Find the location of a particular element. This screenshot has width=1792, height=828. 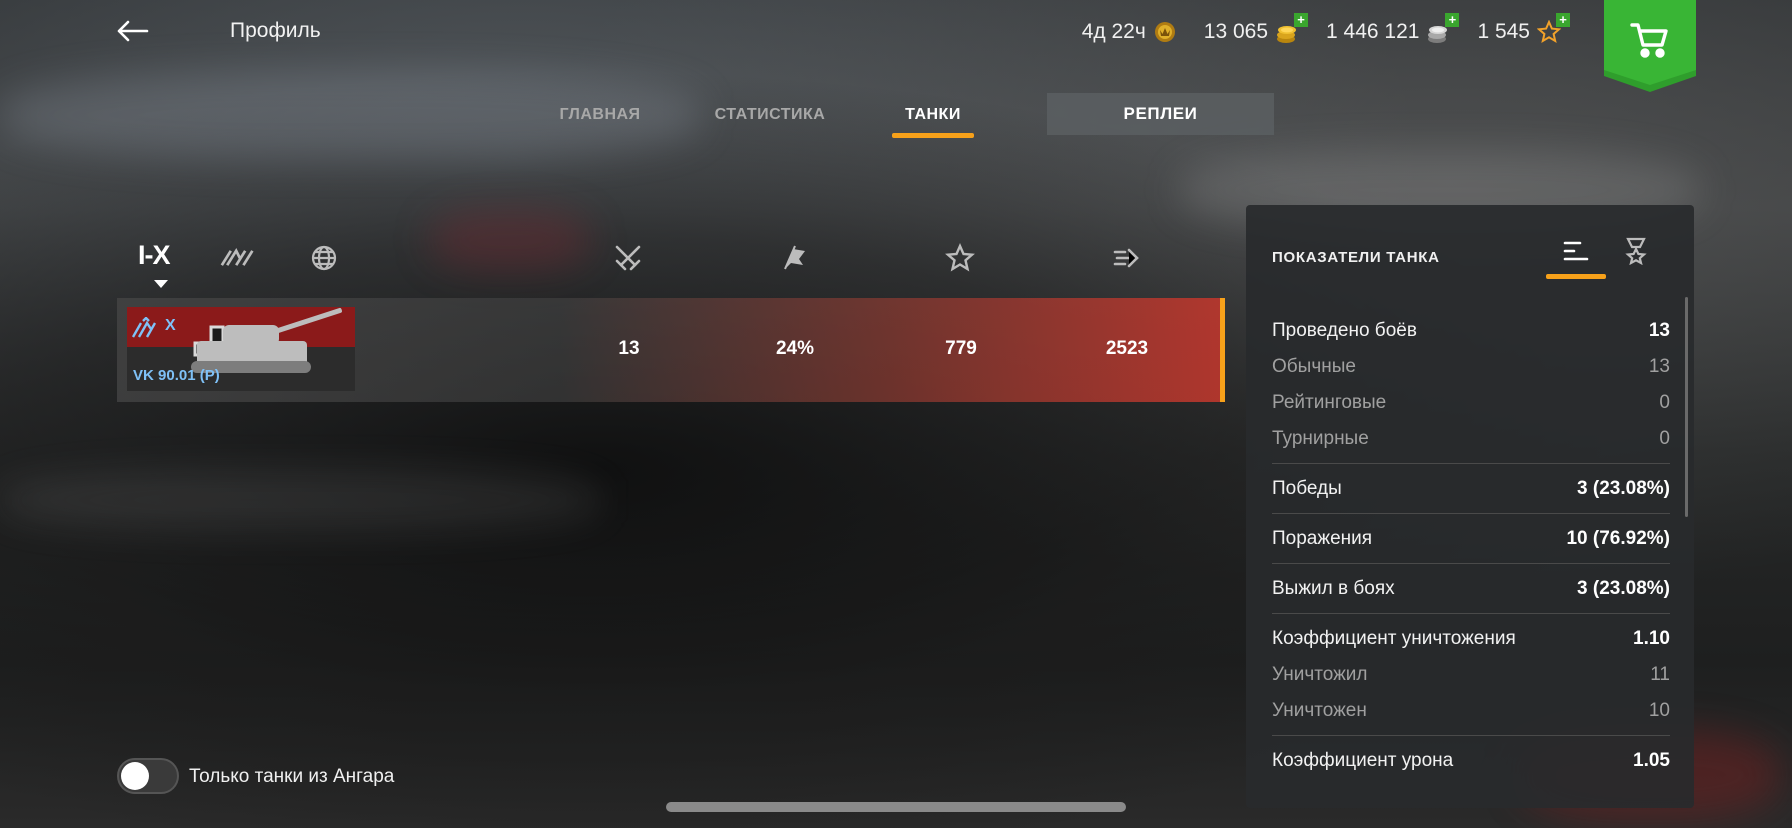

stat-row: Уничтожил 11 is located at coordinates (1471, 675).